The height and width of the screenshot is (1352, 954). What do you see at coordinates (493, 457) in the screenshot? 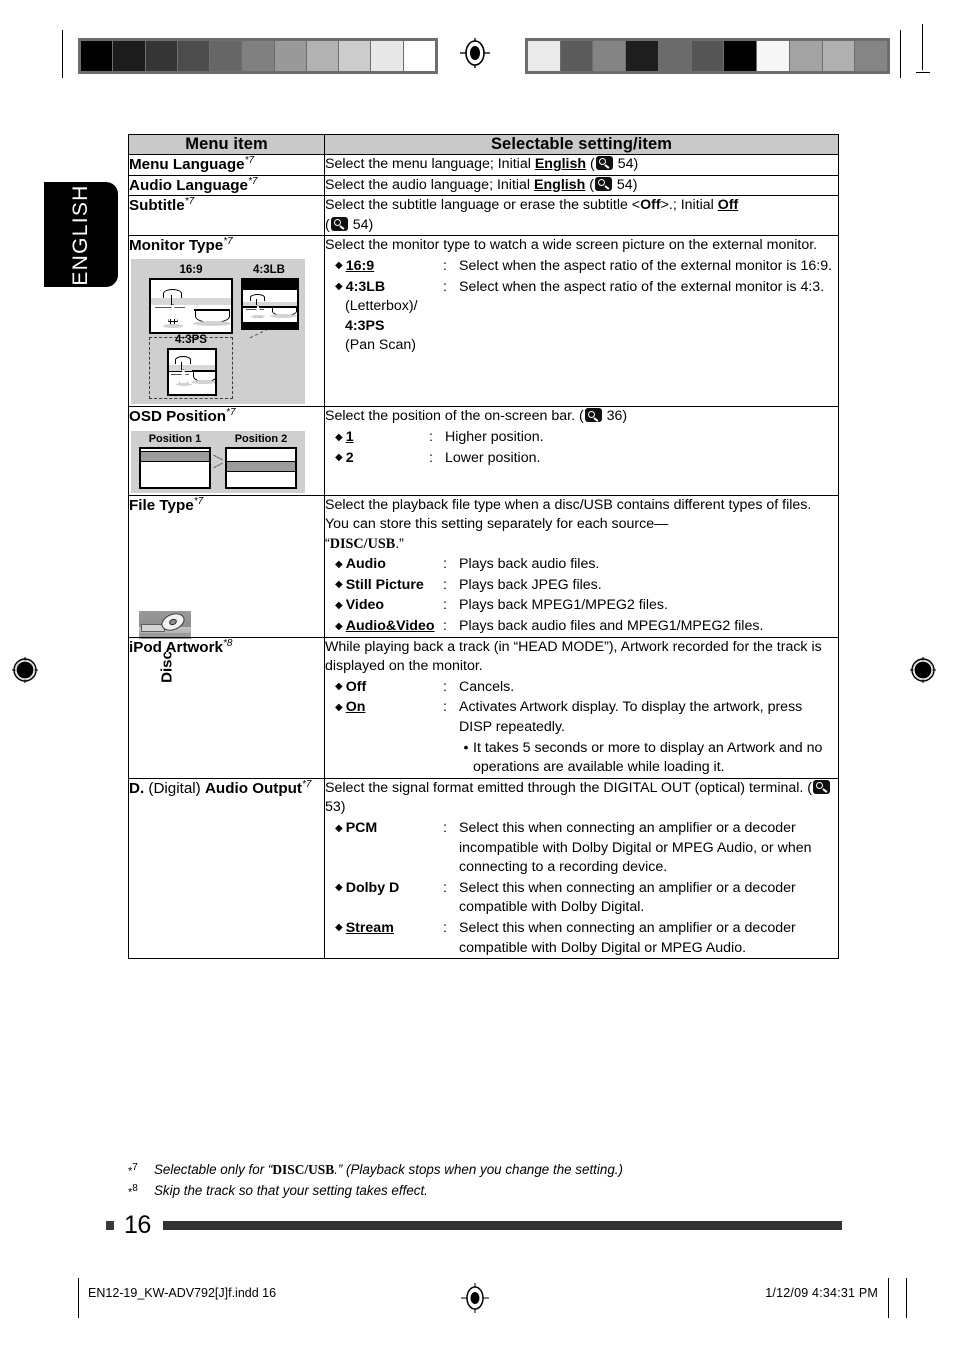
I see `option-value: Lower position.` at bounding box center [493, 457].